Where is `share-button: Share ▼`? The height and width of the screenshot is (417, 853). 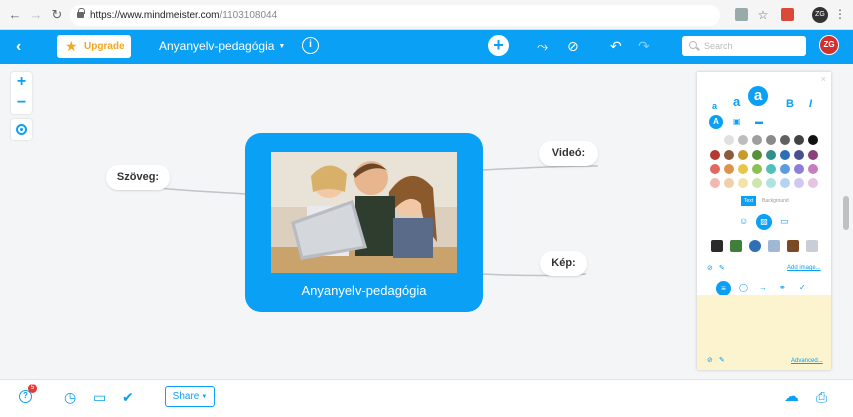
share-button: Share ▼ is located at coordinates (190, 396).